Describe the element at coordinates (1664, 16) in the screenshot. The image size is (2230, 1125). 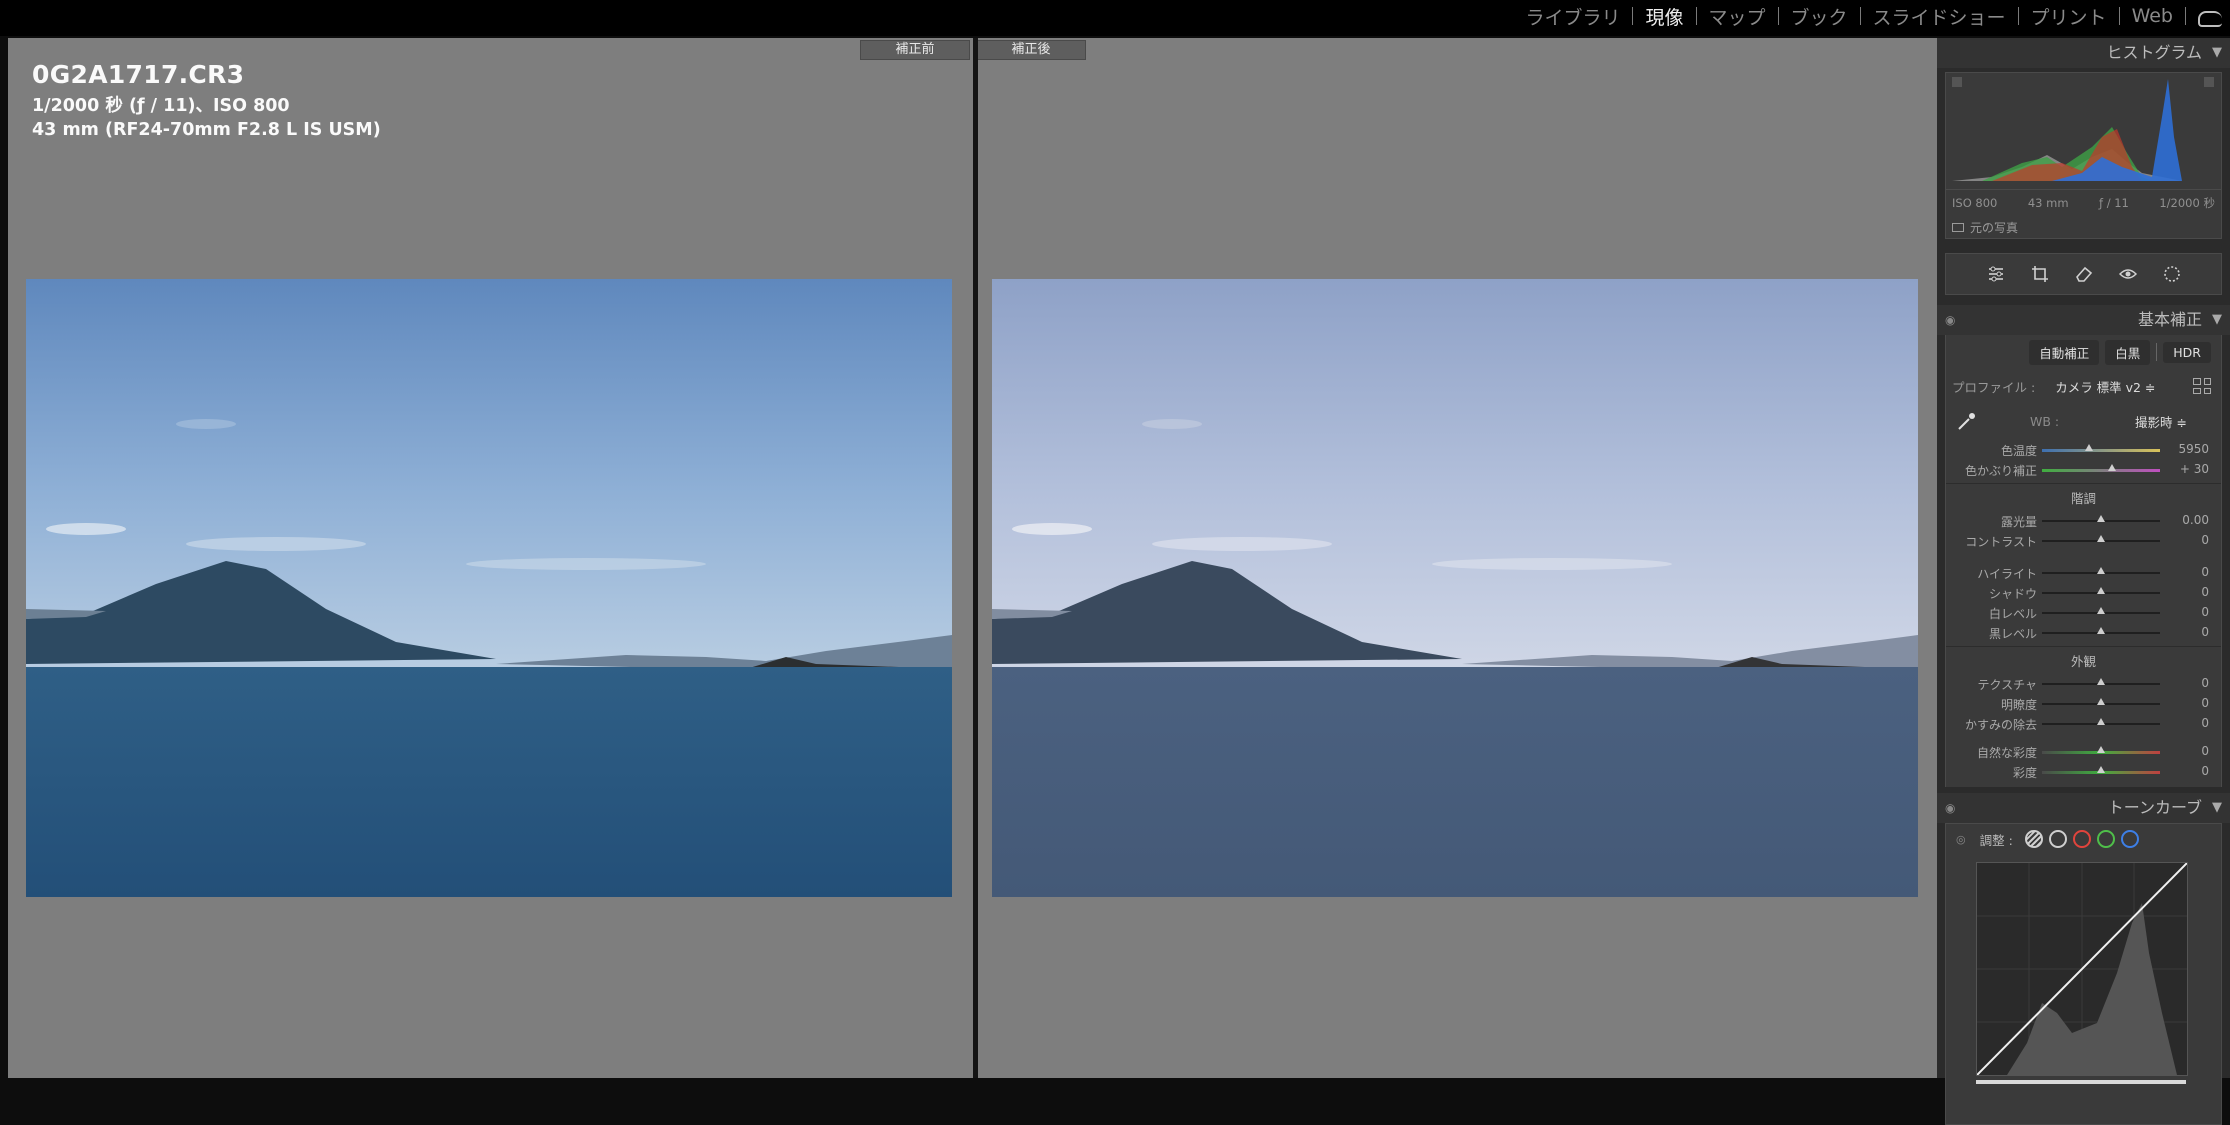
I see `module-develop: 現像` at that location.